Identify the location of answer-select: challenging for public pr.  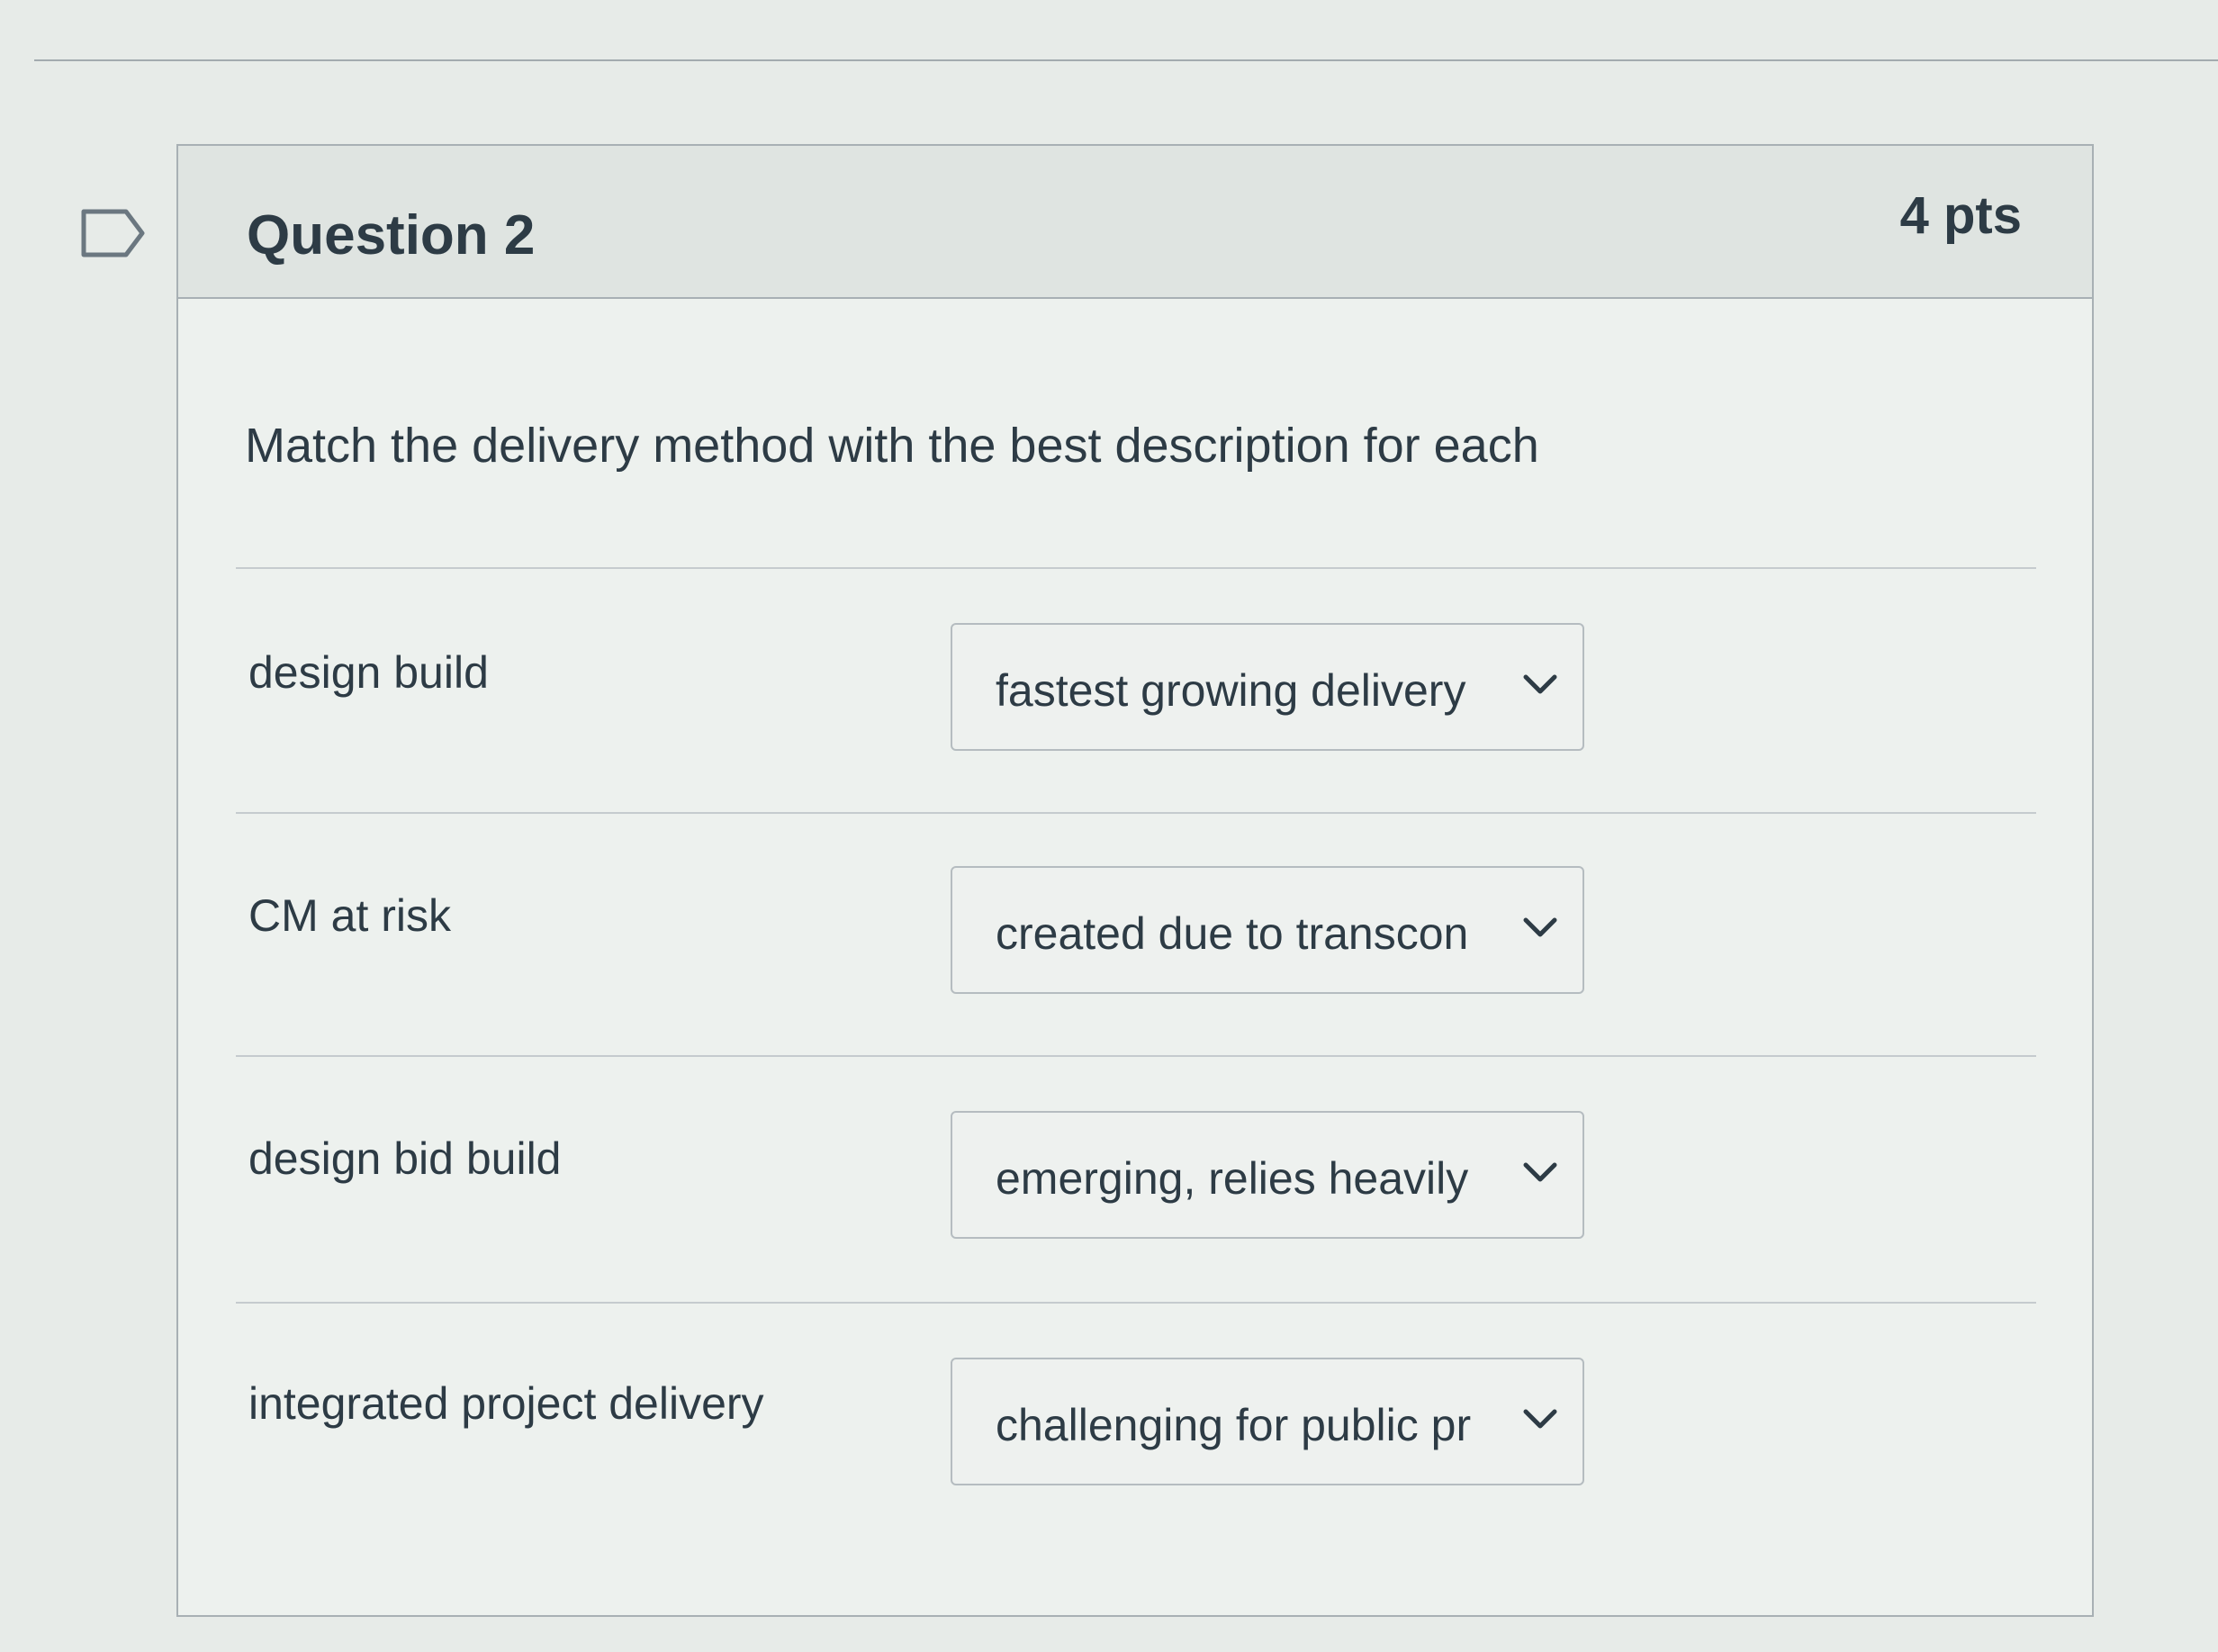
(1268, 1421).